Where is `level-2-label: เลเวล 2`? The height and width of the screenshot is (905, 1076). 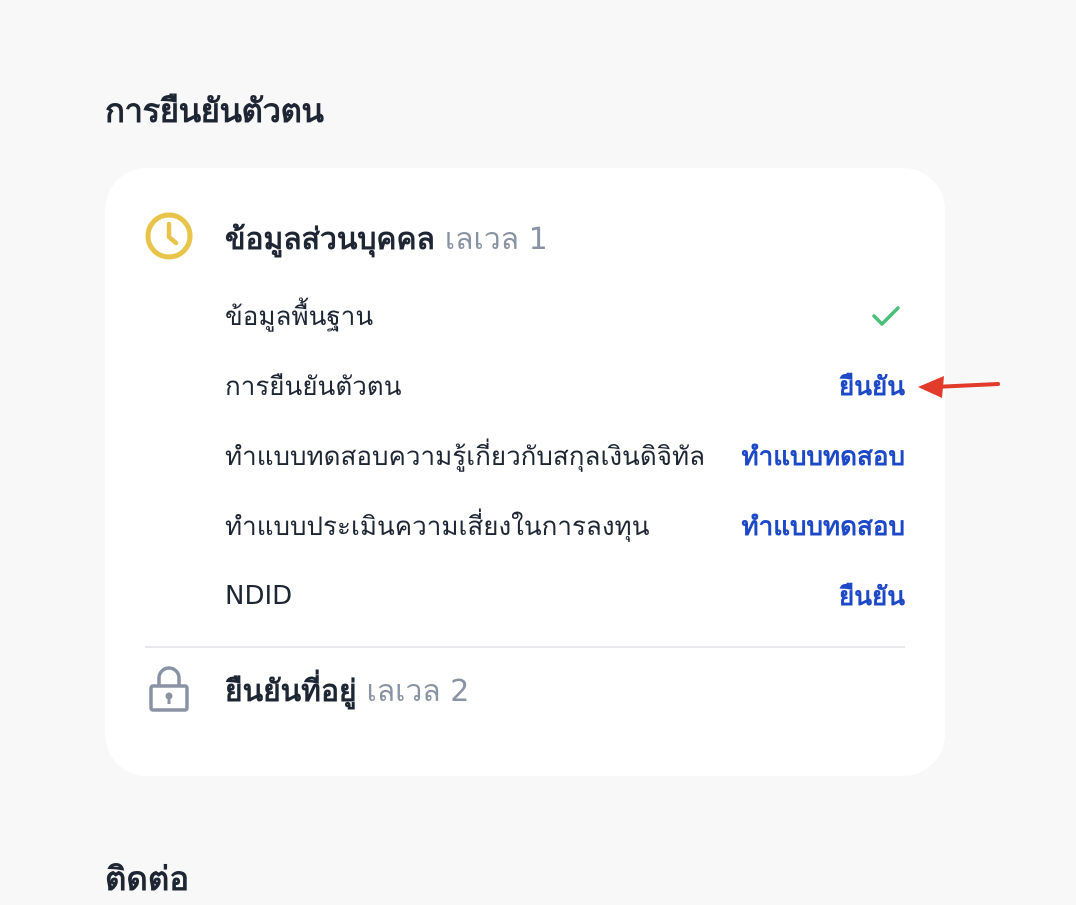
level-2-label: เลเวล 2 is located at coordinates (418, 691).